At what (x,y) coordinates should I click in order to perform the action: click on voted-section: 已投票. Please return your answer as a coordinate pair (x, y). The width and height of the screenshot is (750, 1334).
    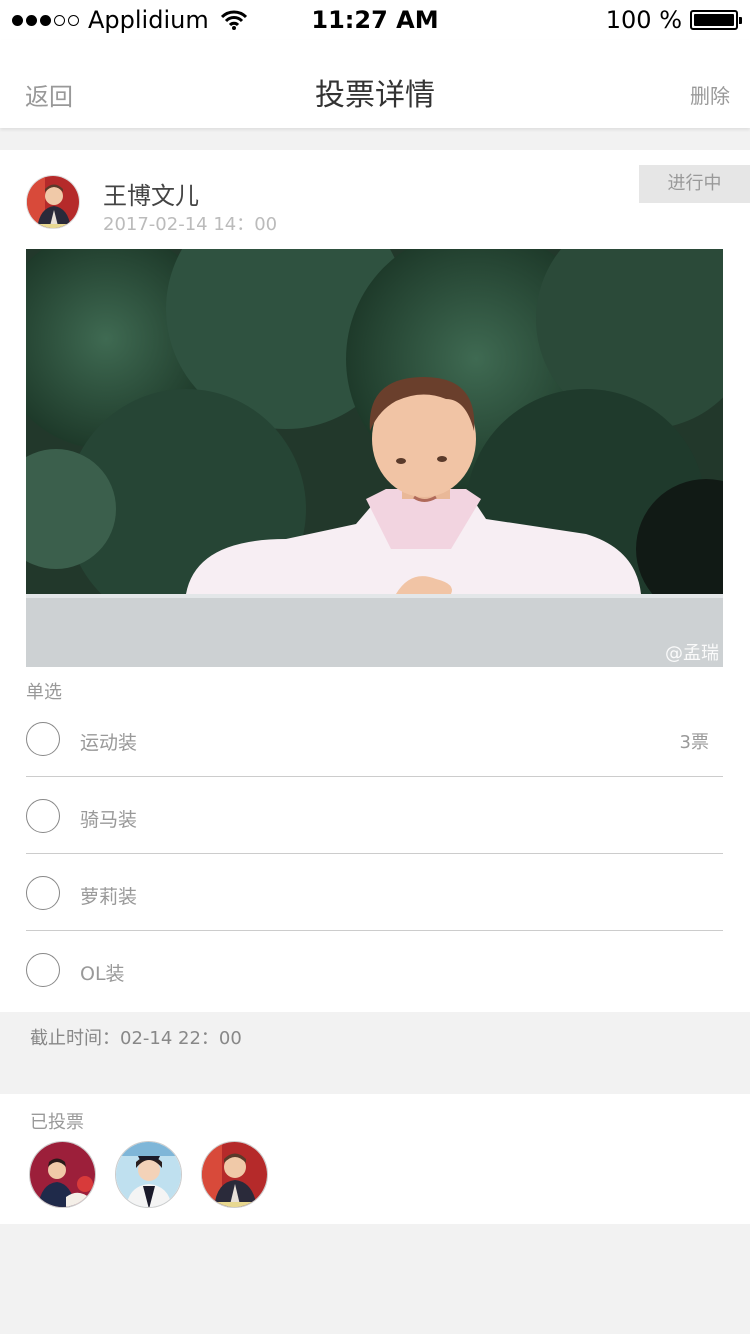
    Looking at the image, I should click on (375, 1159).